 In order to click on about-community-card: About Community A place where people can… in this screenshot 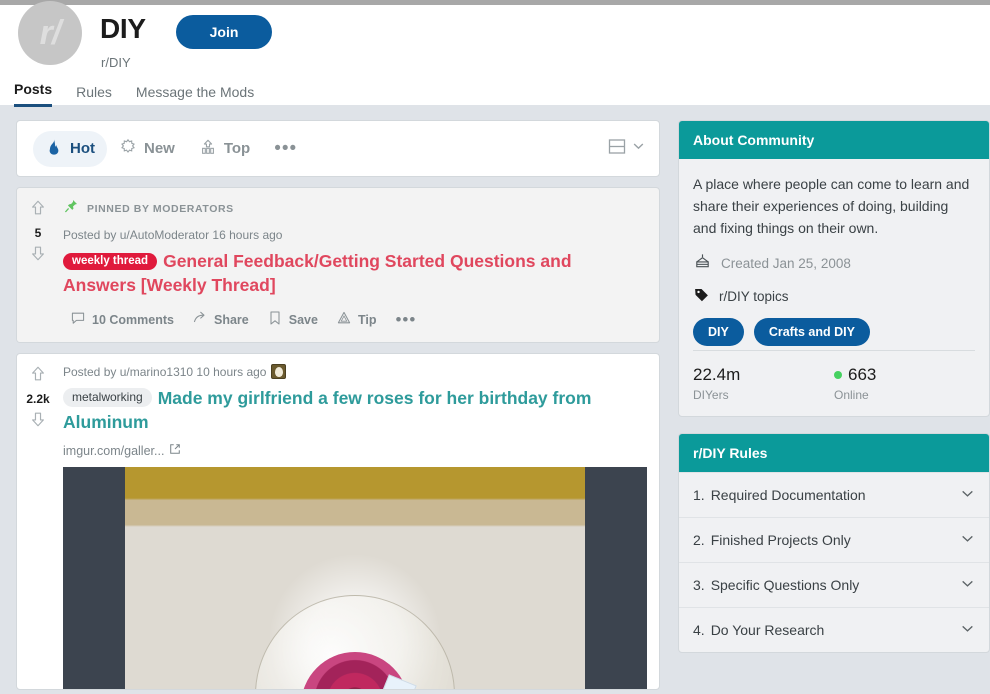, I will do `click(834, 268)`.